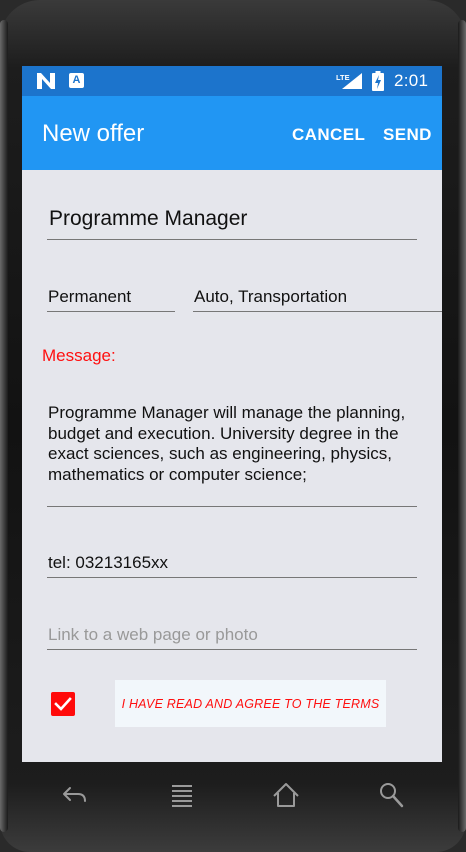  What do you see at coordinates (232, 795) in the screenshot?
I see `nav-bar` at bounding box center [232, 795].